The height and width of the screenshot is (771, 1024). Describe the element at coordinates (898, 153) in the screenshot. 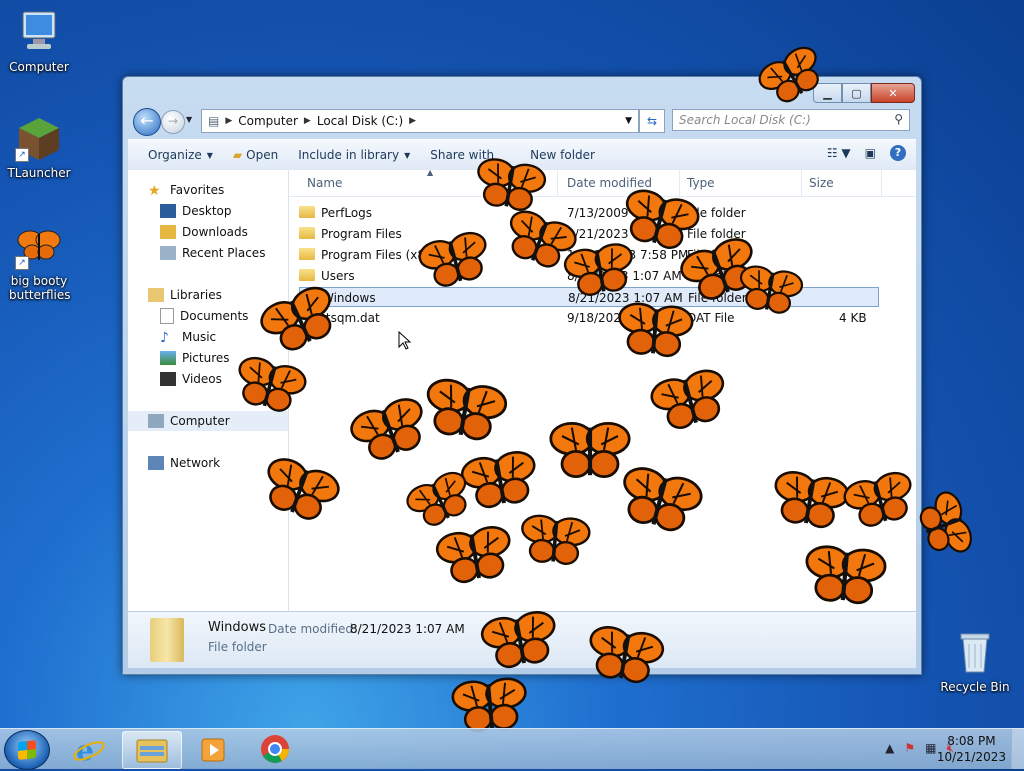

I see `help-icon: ?` at that location.